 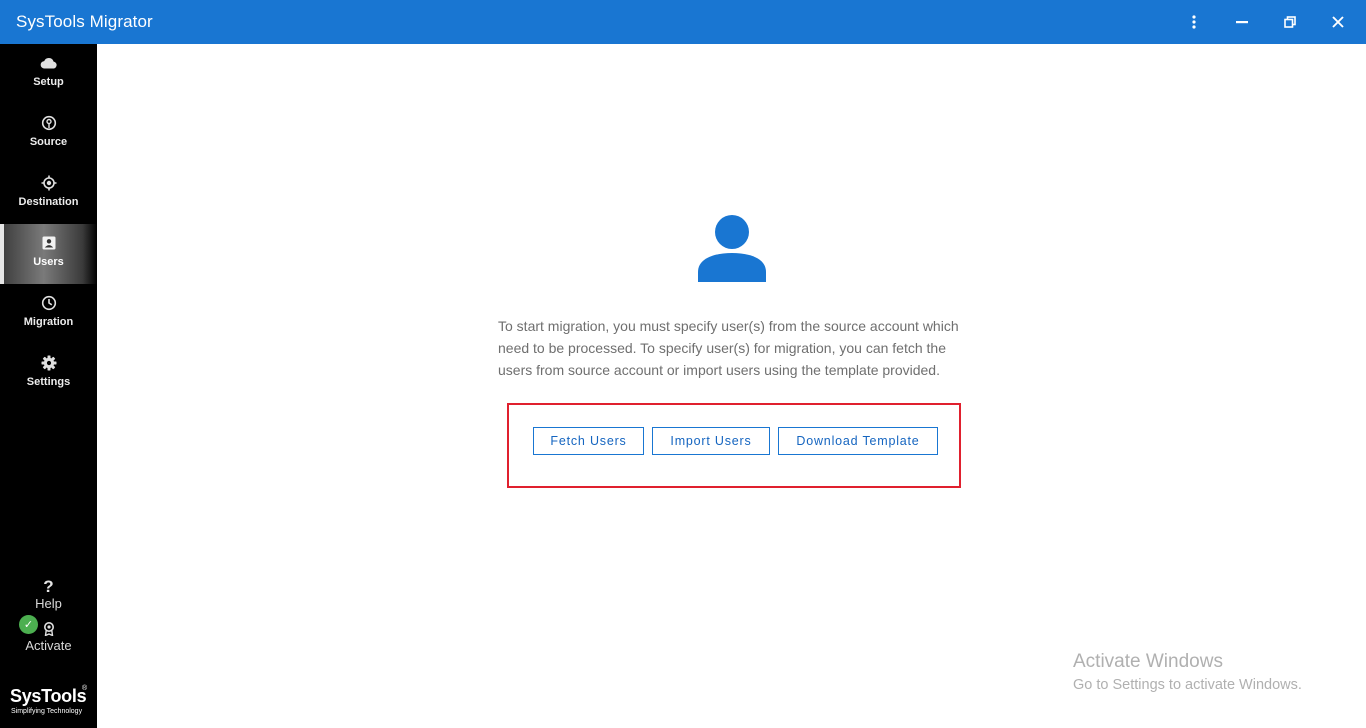 I want to click on more-options-button, so click(x=1194, y=22).